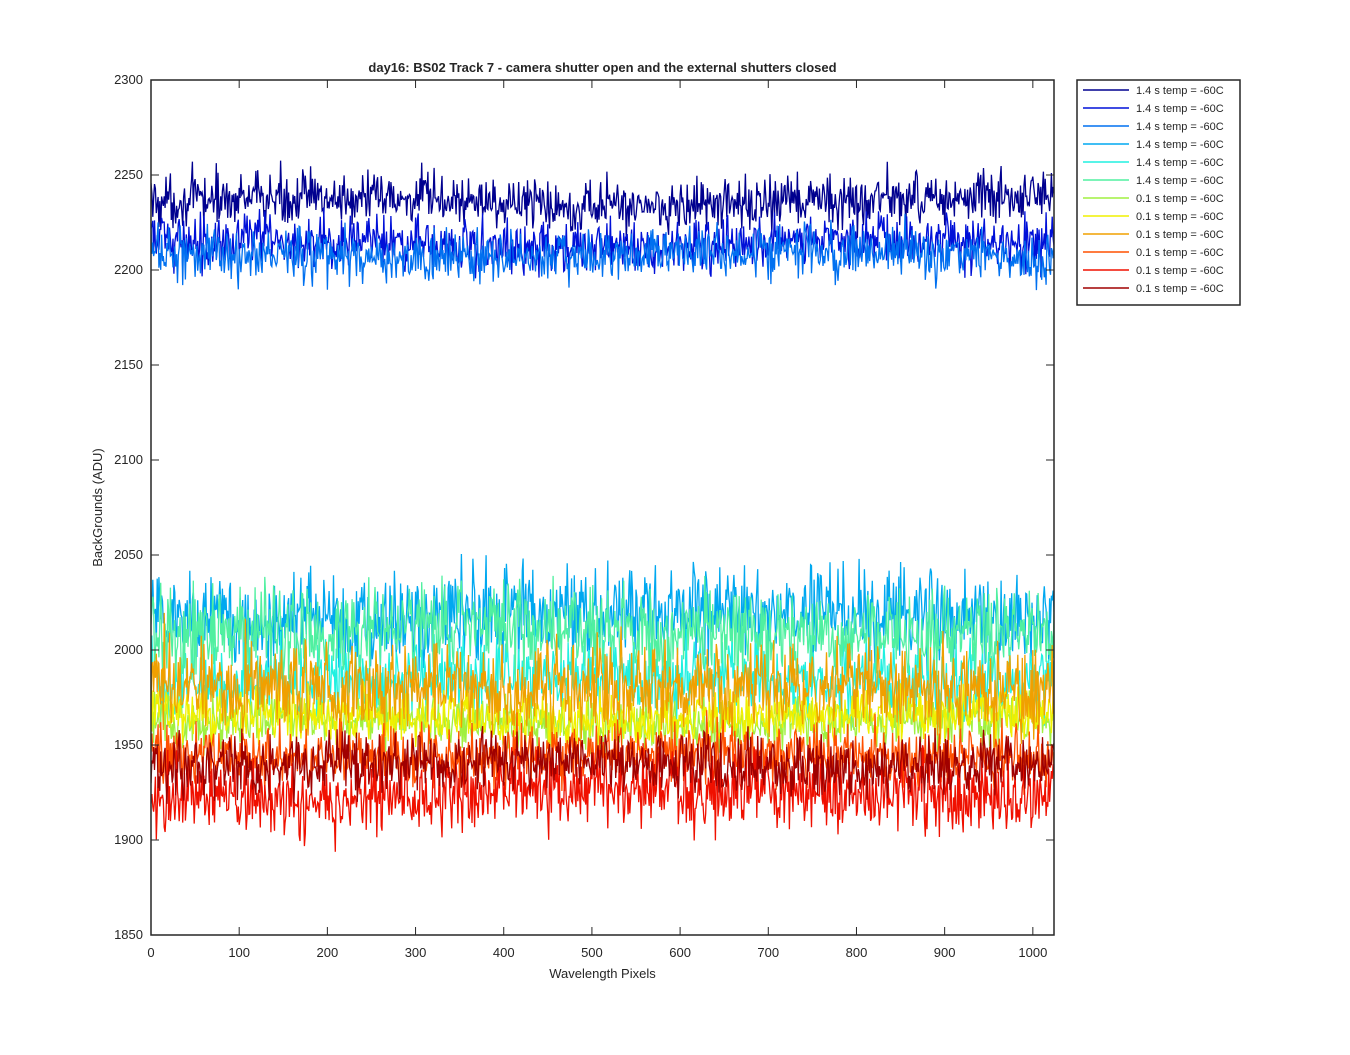 This screenshot has height=1055, width=1350. I want to click on x-tick-label: 500, so click(592, 952).